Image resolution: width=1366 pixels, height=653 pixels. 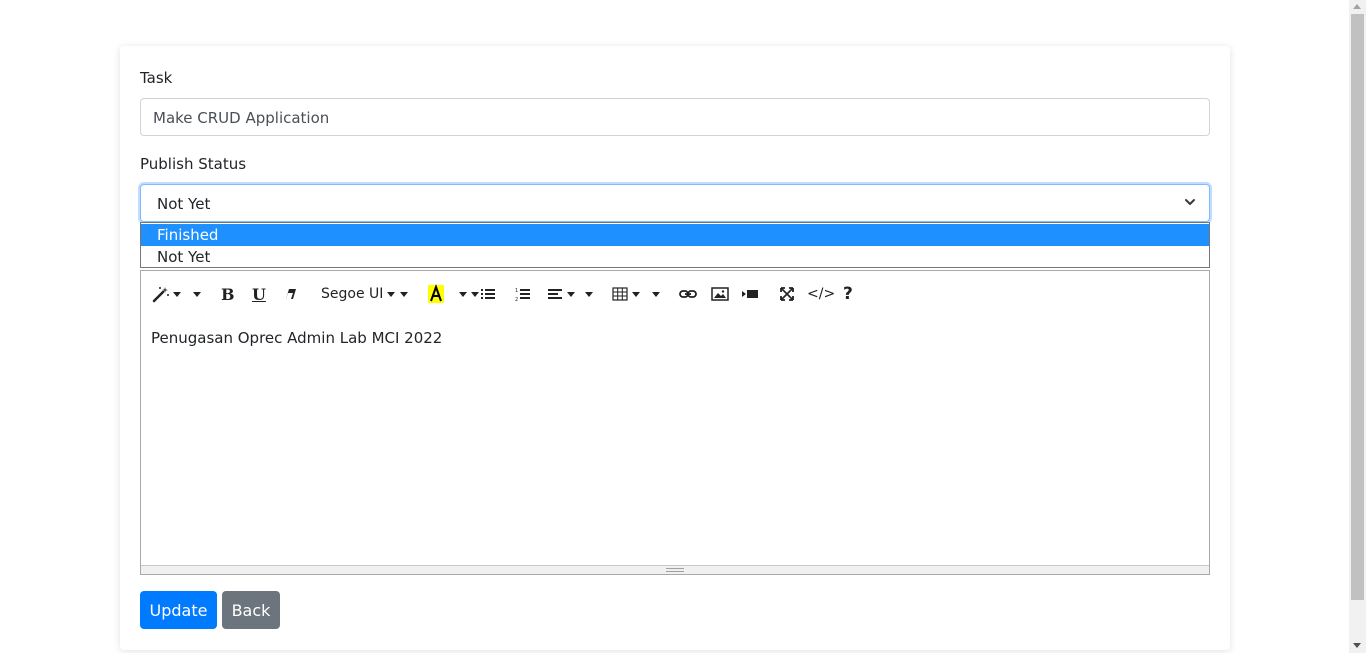 I want to click on style-more-button, so click(x=195, y=294).